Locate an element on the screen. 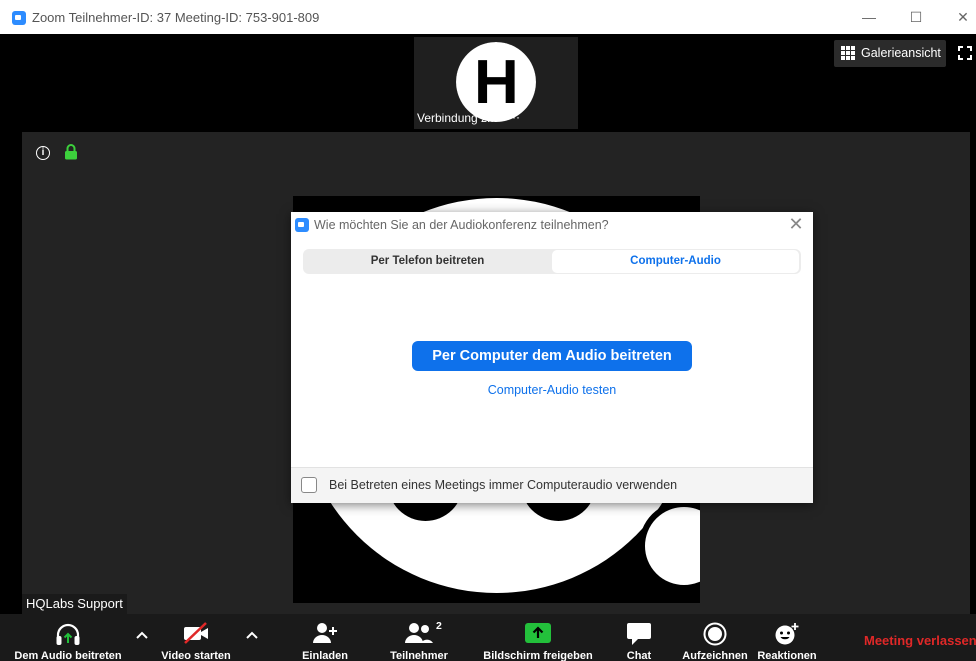 The image size is (976, 661). grid-icon is located at coordinates (848, 53).